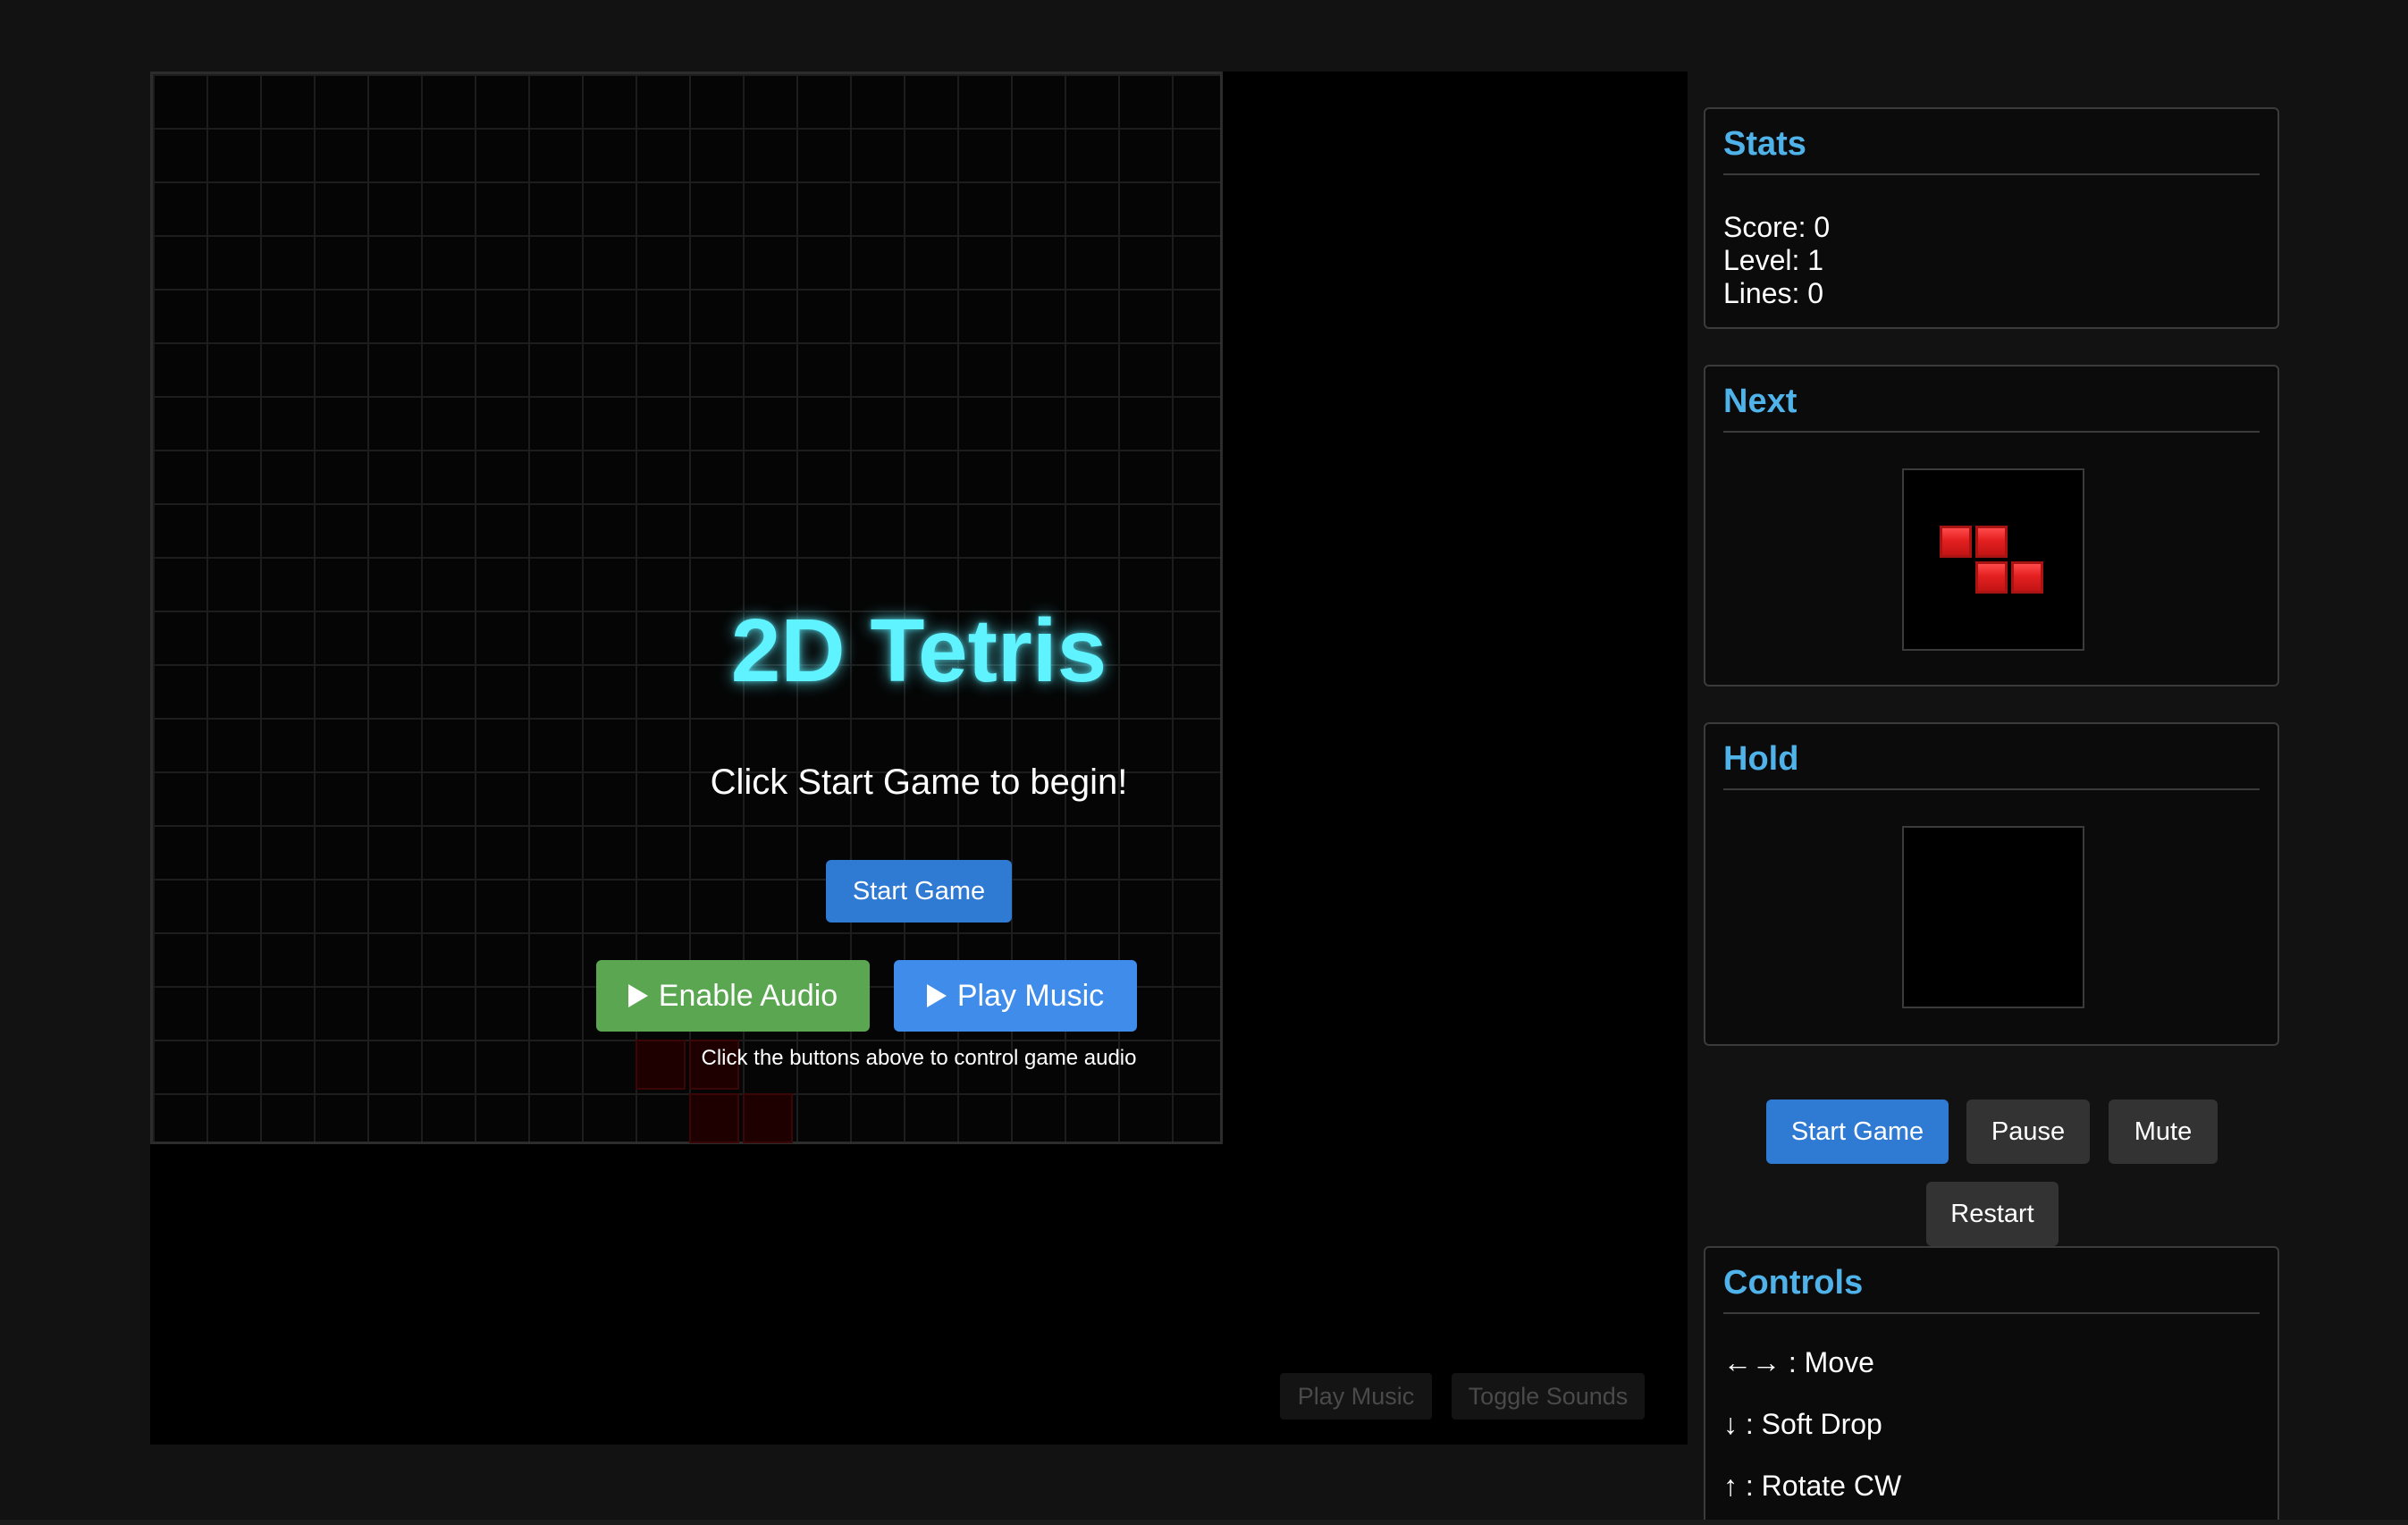  What do you see at coordinates (1991, 149) in the screenshot?
I see `stats-title: Stats` at bounding box center [1991, 149].